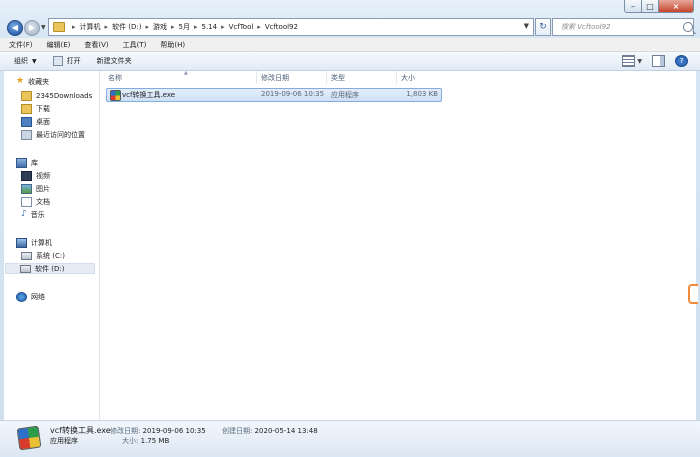 The image size is (700, 457). What do you see at coordinates (35, 121) in the screenshot?
I see `sidebar-item-desktop: 桌面` at bounding box center [35, 121].